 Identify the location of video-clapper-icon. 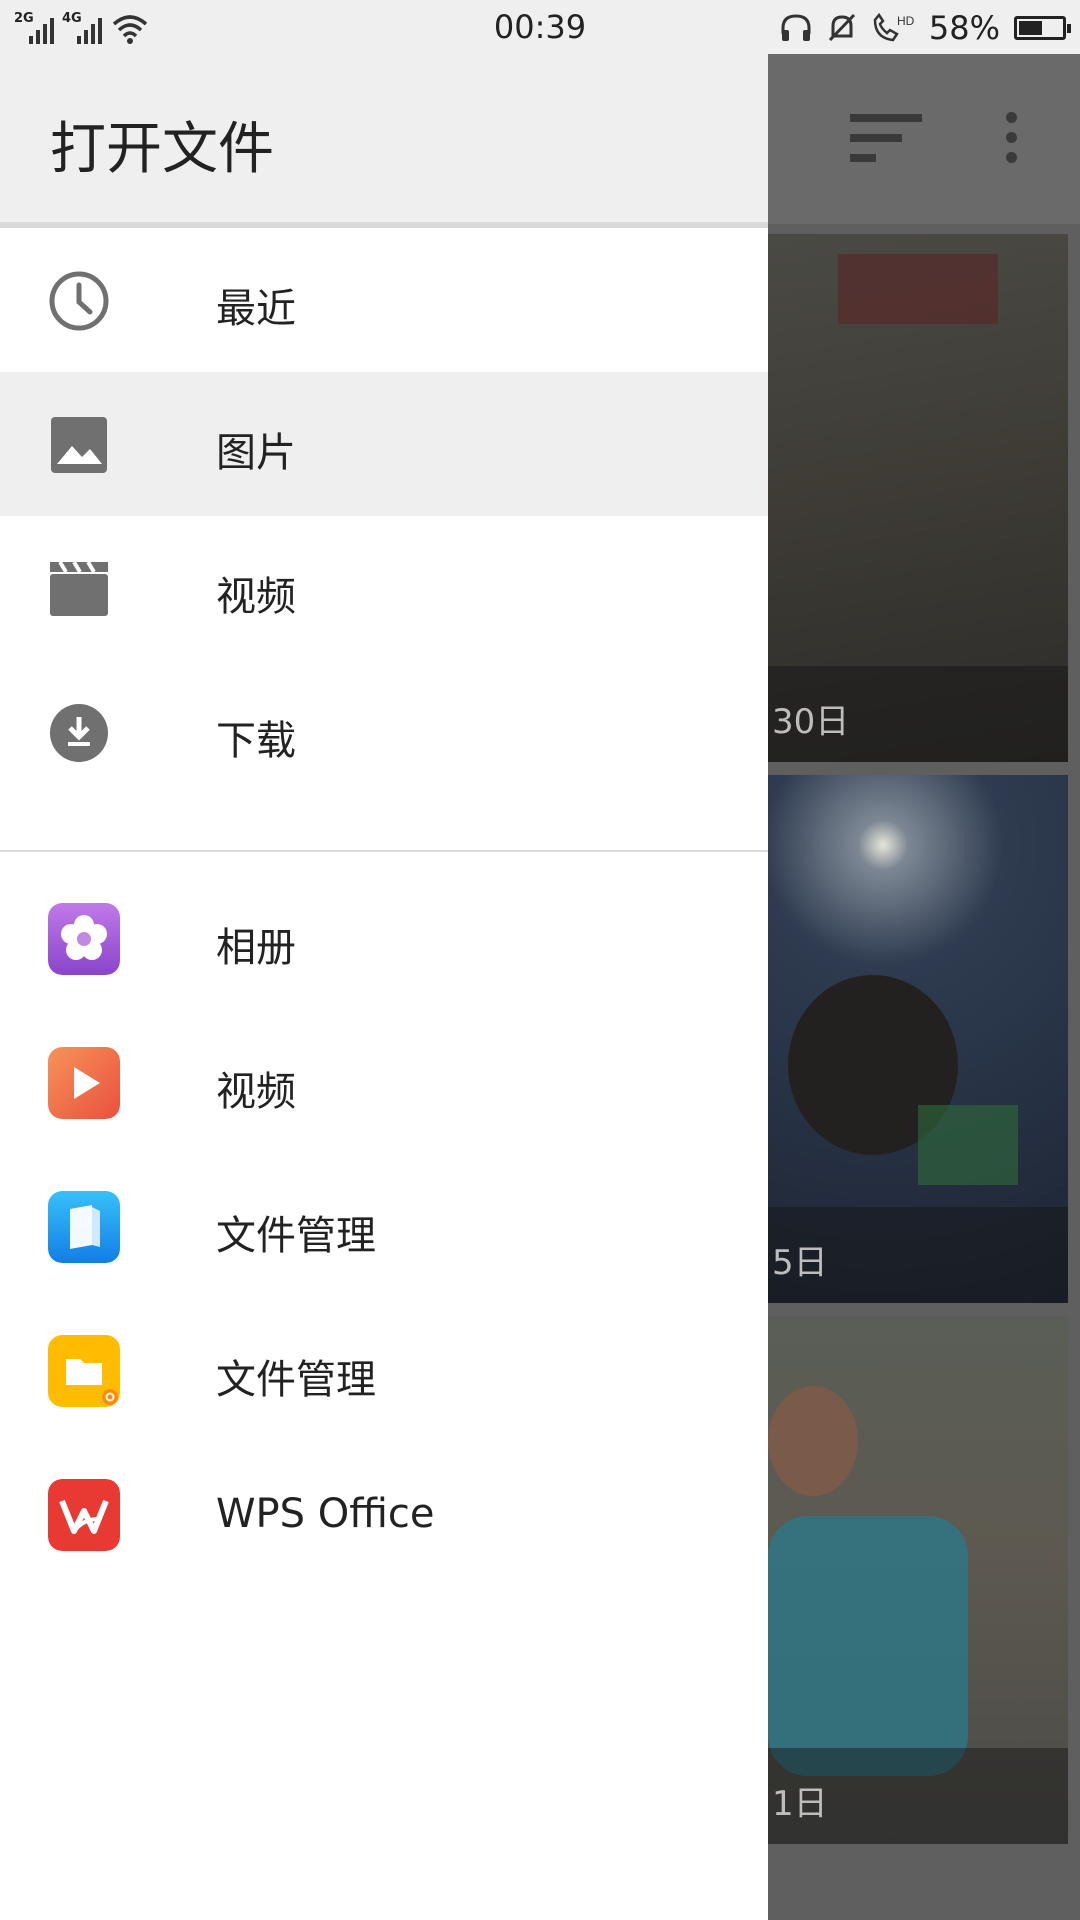
(79, 588).